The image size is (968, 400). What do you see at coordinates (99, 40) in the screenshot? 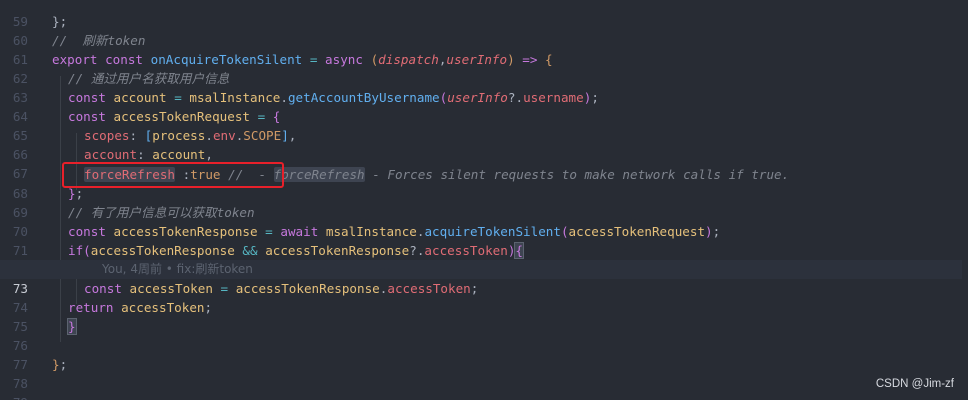
I see `code-comment: // 刷新token` at bounding box center [99, 40].